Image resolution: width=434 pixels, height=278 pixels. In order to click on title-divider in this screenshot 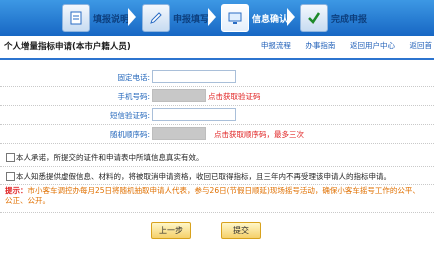, I will do `click(217, 59)`.